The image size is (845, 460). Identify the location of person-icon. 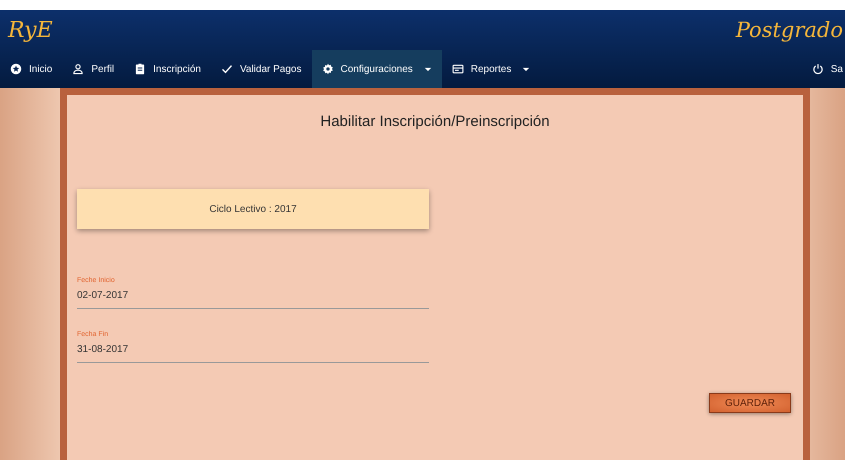
(78, 69).